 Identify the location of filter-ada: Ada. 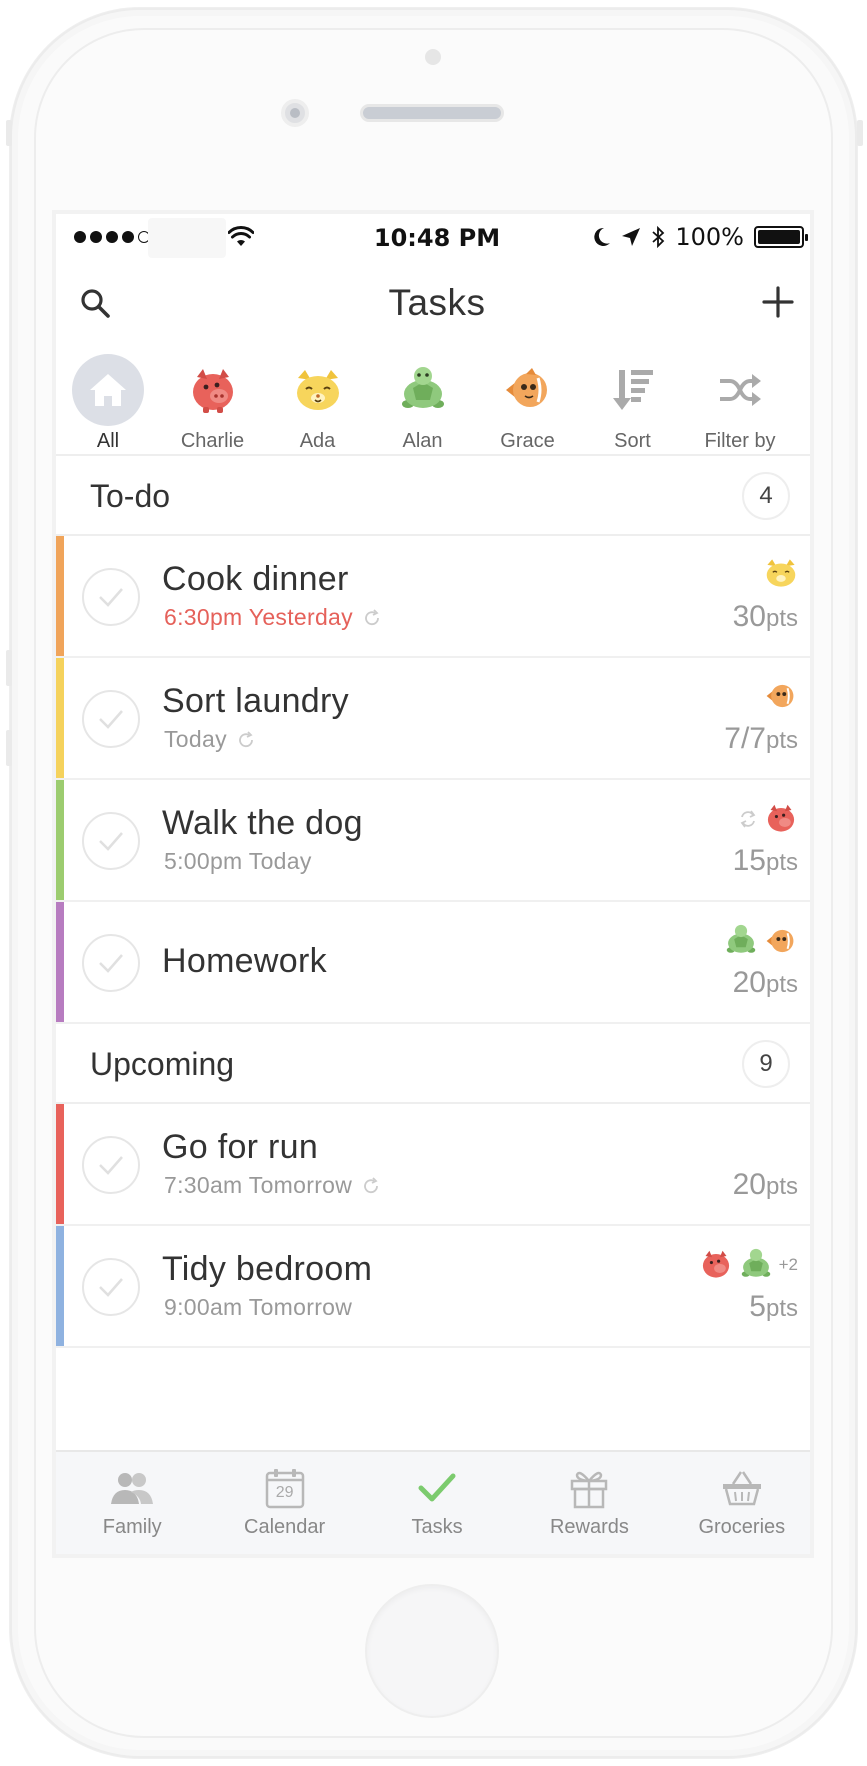
(317, 399).